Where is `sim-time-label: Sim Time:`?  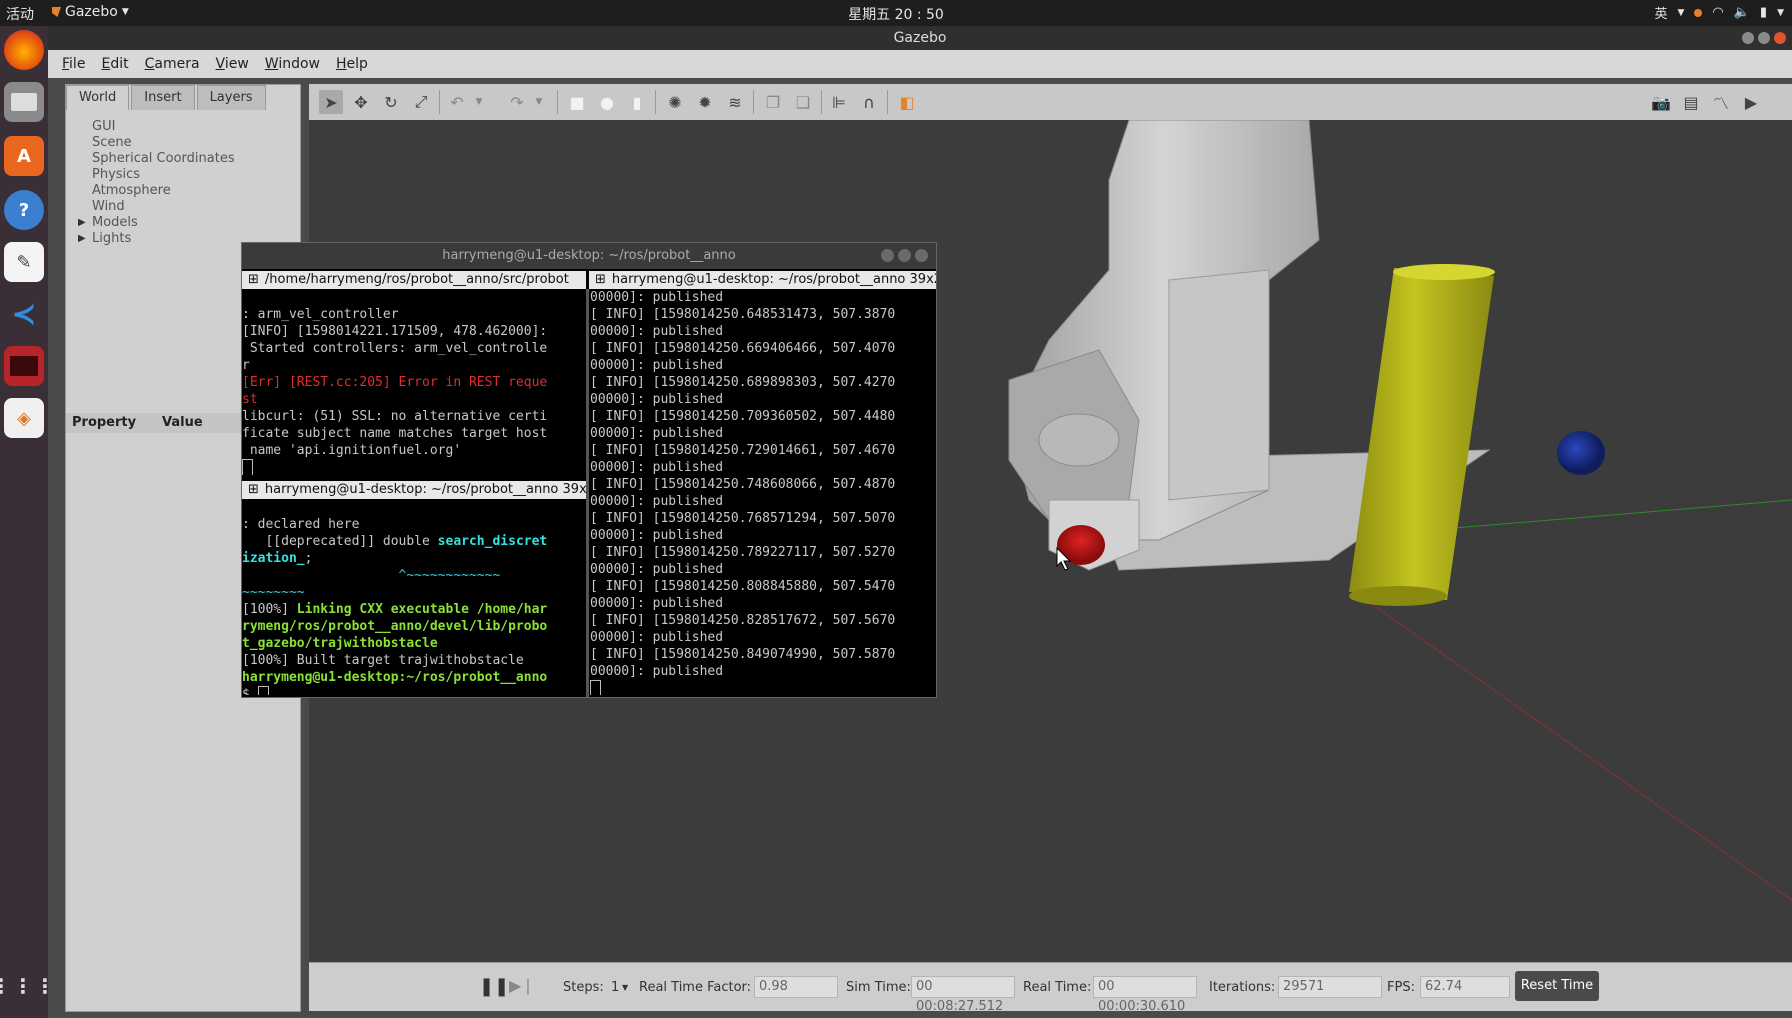
sim-time-label: Sim Time: is located at coordinates (878, 987).